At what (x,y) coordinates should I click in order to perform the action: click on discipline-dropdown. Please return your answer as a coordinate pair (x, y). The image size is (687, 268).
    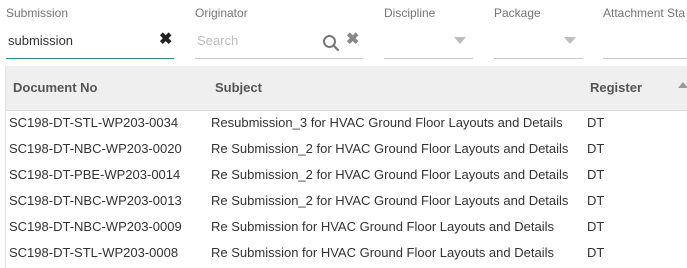
    Looking at the image, I should click on (428, 43).